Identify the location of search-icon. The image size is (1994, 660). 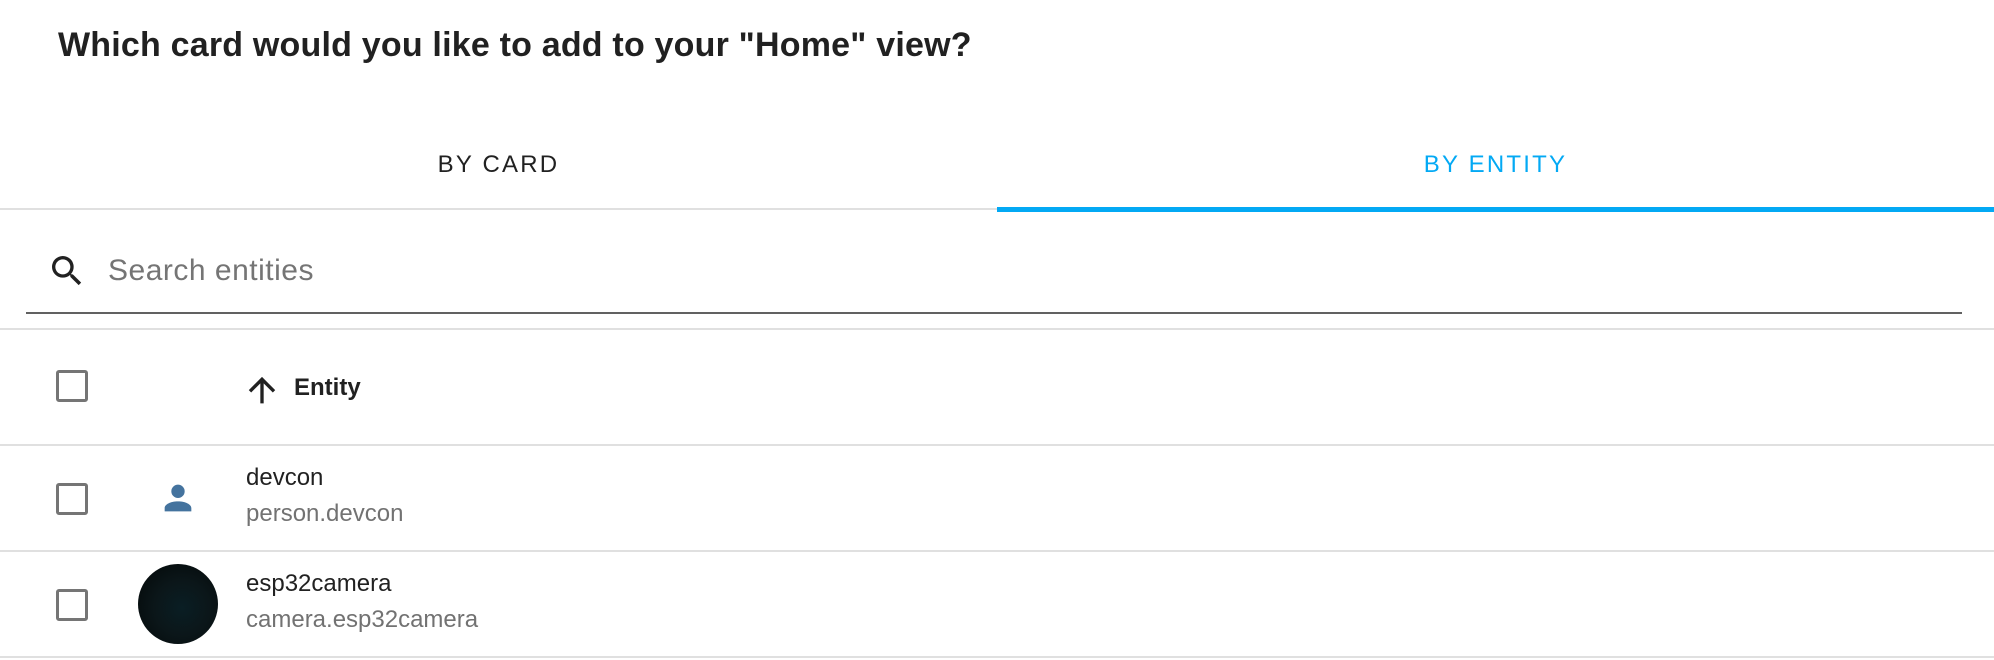
(67, 271).